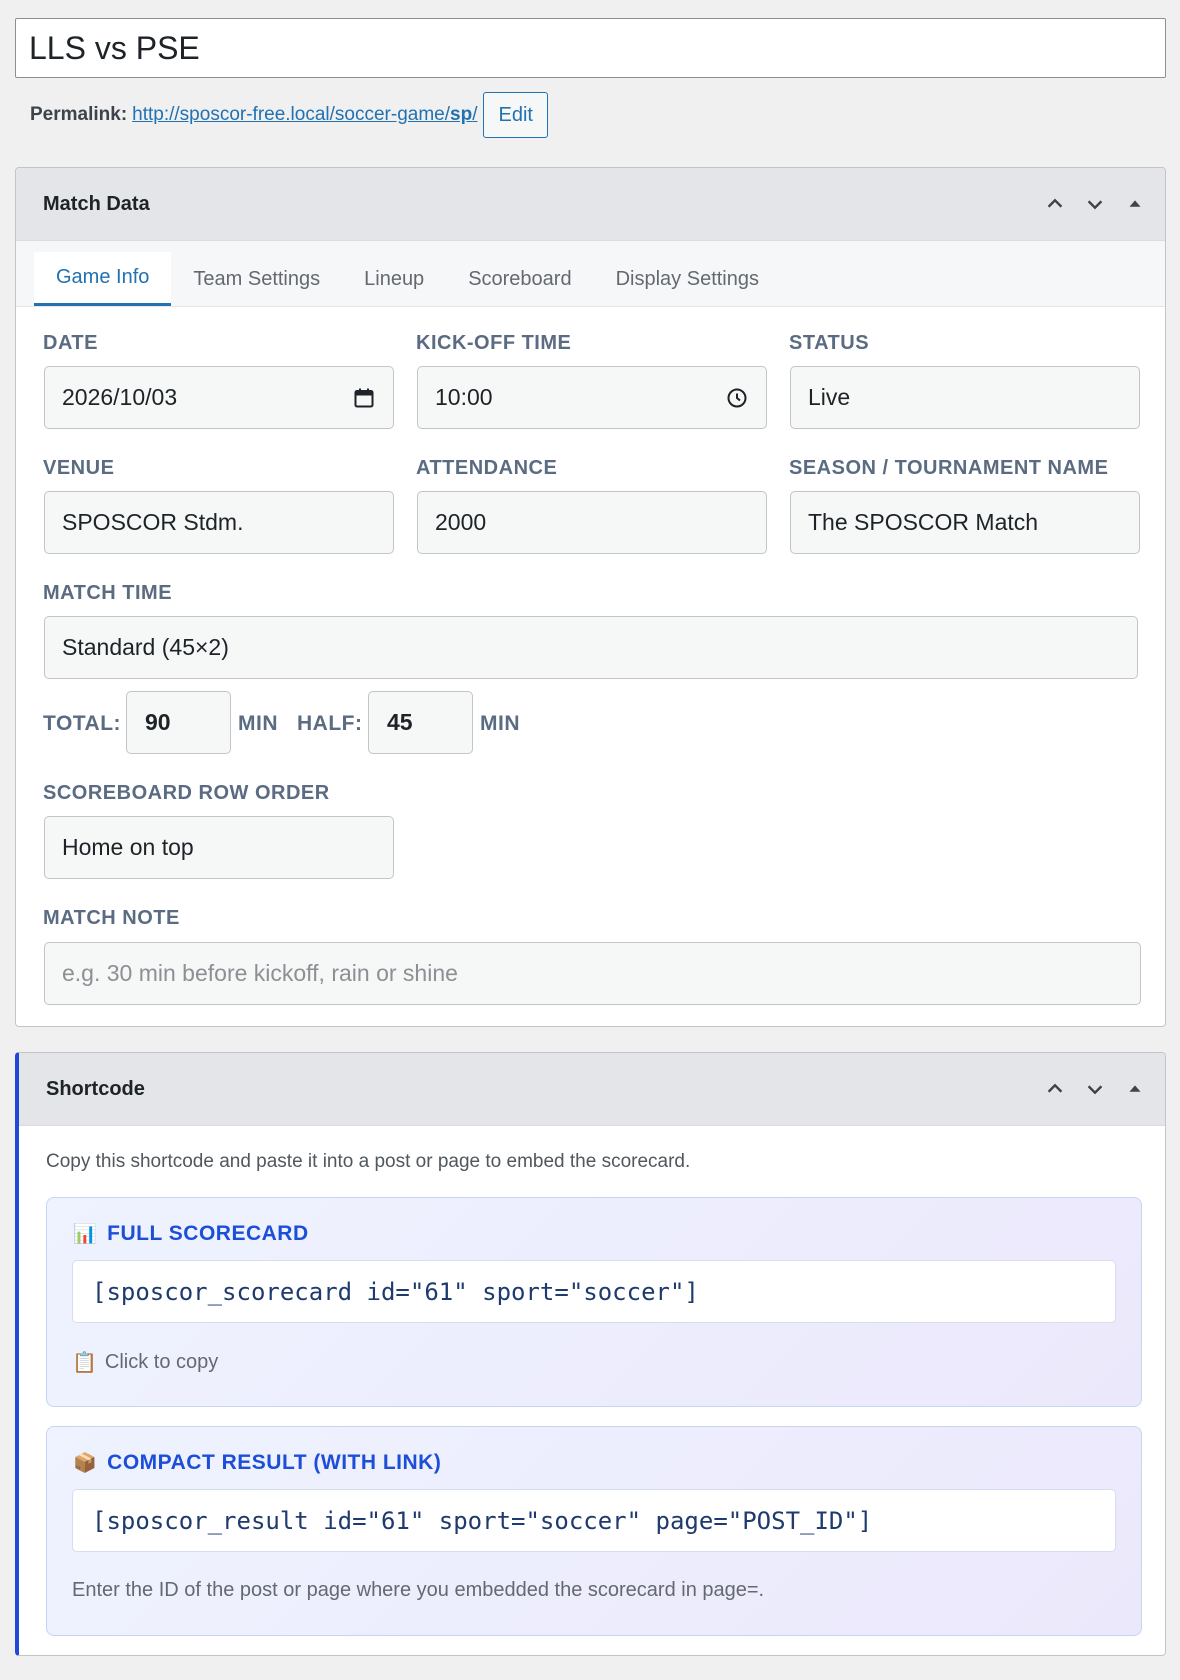  I want to click on row-order-select: Home on top, so click(219, 847).